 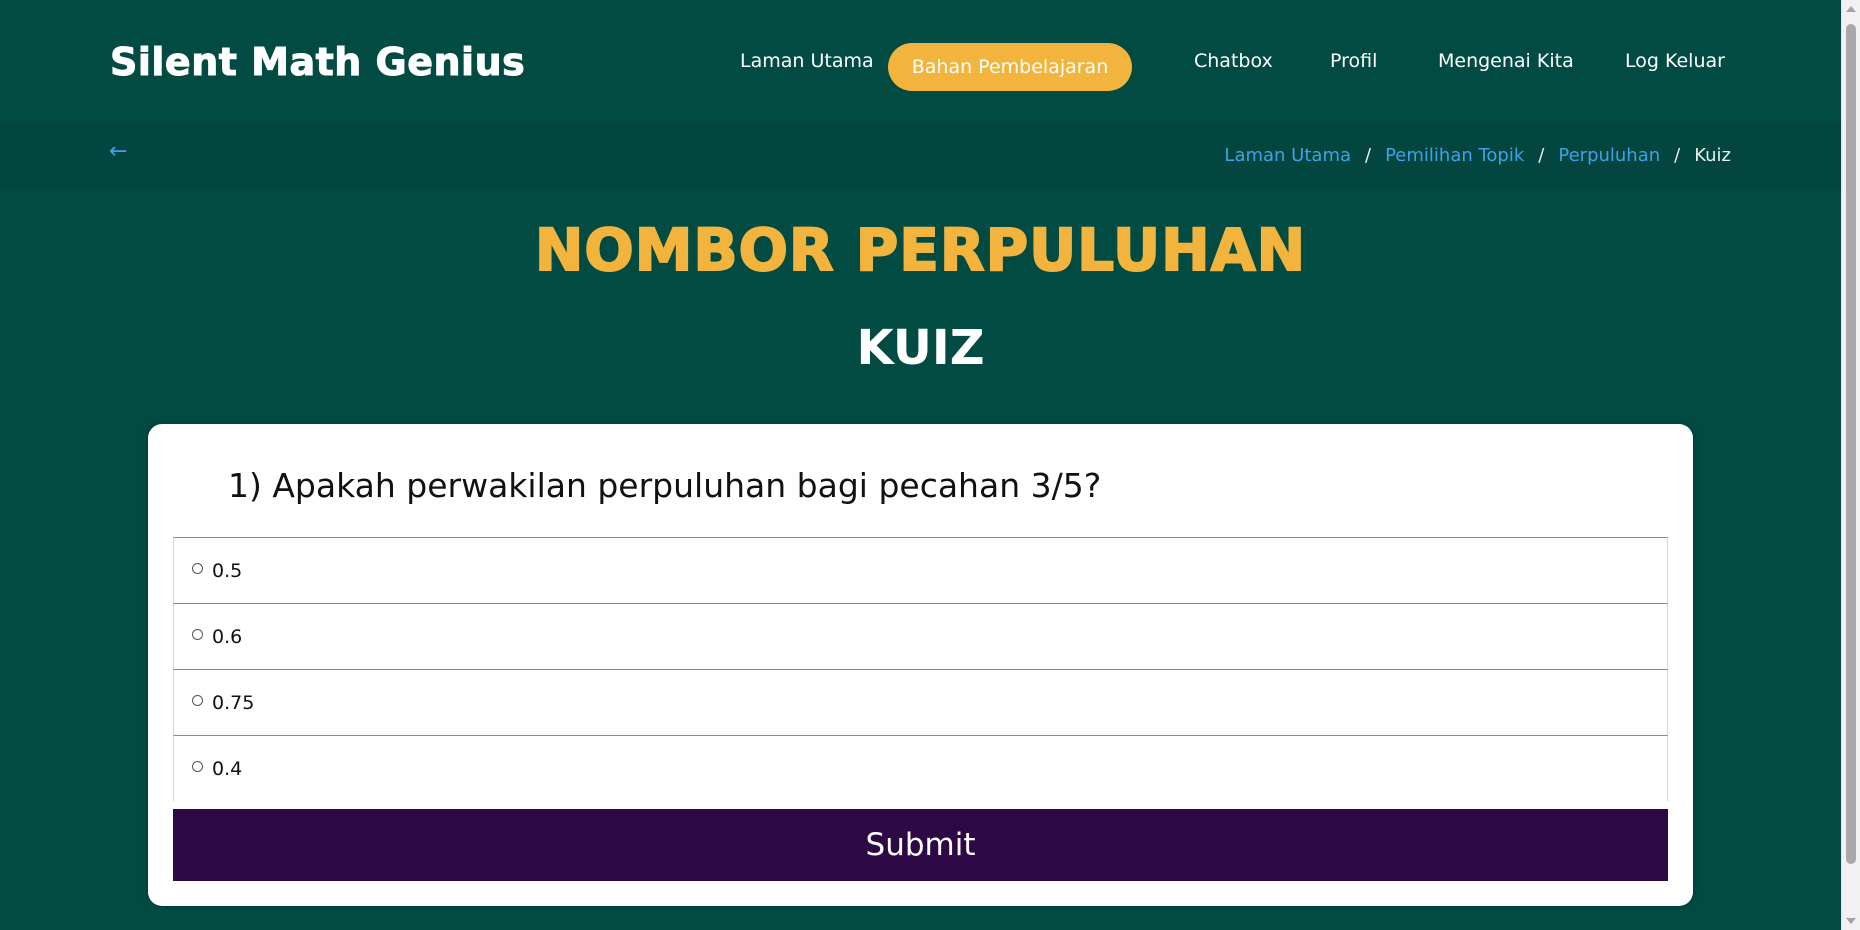 What do you see at coordinates (920, 845) in the screenshot?
I see `submit-button: Submit` at bounding box center [920, 845].